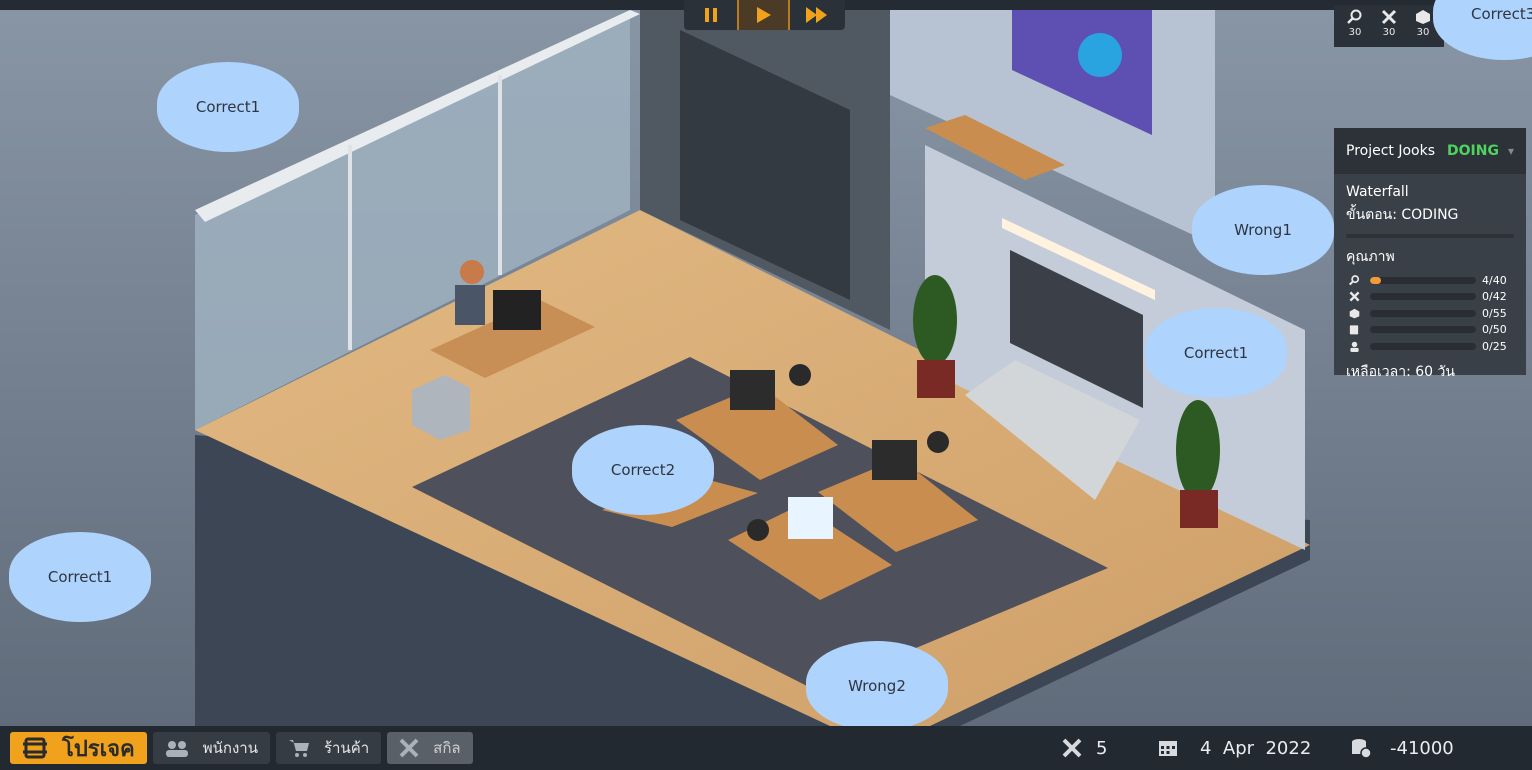 This screenshot has height=770, width=1532. What do you see at coordinates (1354, 346) in the screenshot?
I see `person-icon` at bounding box center [1354, 346].